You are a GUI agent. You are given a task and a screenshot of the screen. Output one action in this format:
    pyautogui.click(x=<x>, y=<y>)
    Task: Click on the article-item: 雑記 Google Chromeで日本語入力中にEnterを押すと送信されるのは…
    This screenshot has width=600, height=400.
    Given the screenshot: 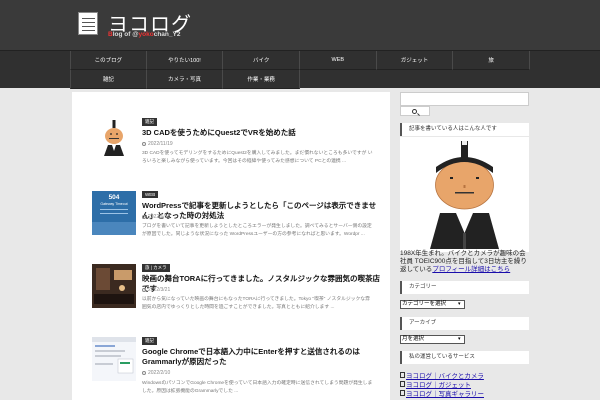 What is the action you would take?
    pyautogui.click(x=234, y=368)
    